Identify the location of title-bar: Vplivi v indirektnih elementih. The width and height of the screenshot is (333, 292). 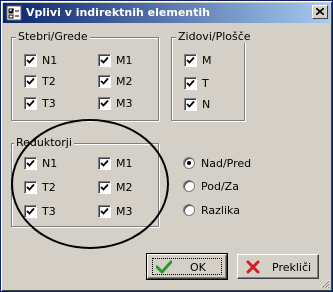
(166, 13).